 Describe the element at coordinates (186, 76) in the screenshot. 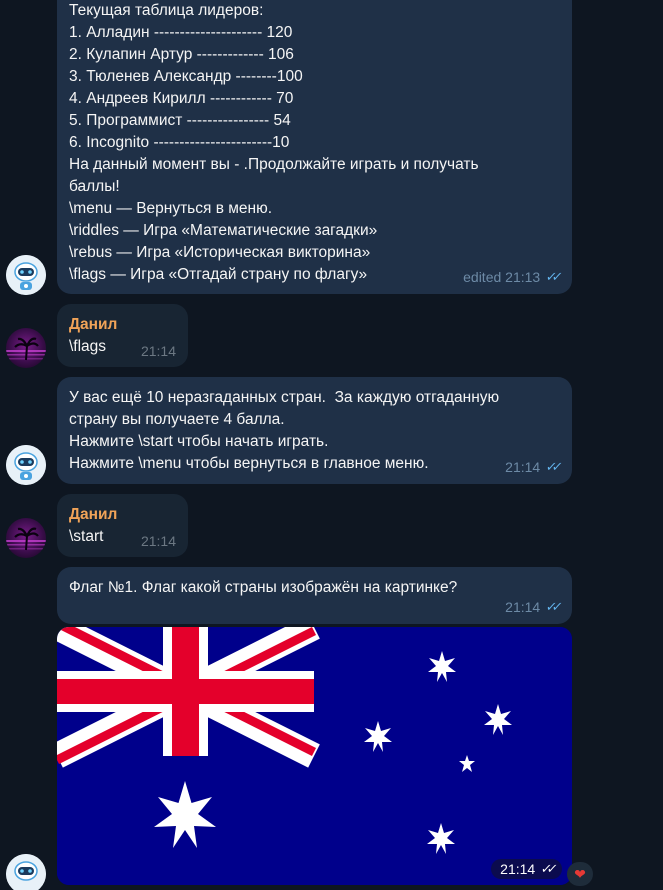

I see `message-line: 3. Тюленев Александр --------100` at that location.